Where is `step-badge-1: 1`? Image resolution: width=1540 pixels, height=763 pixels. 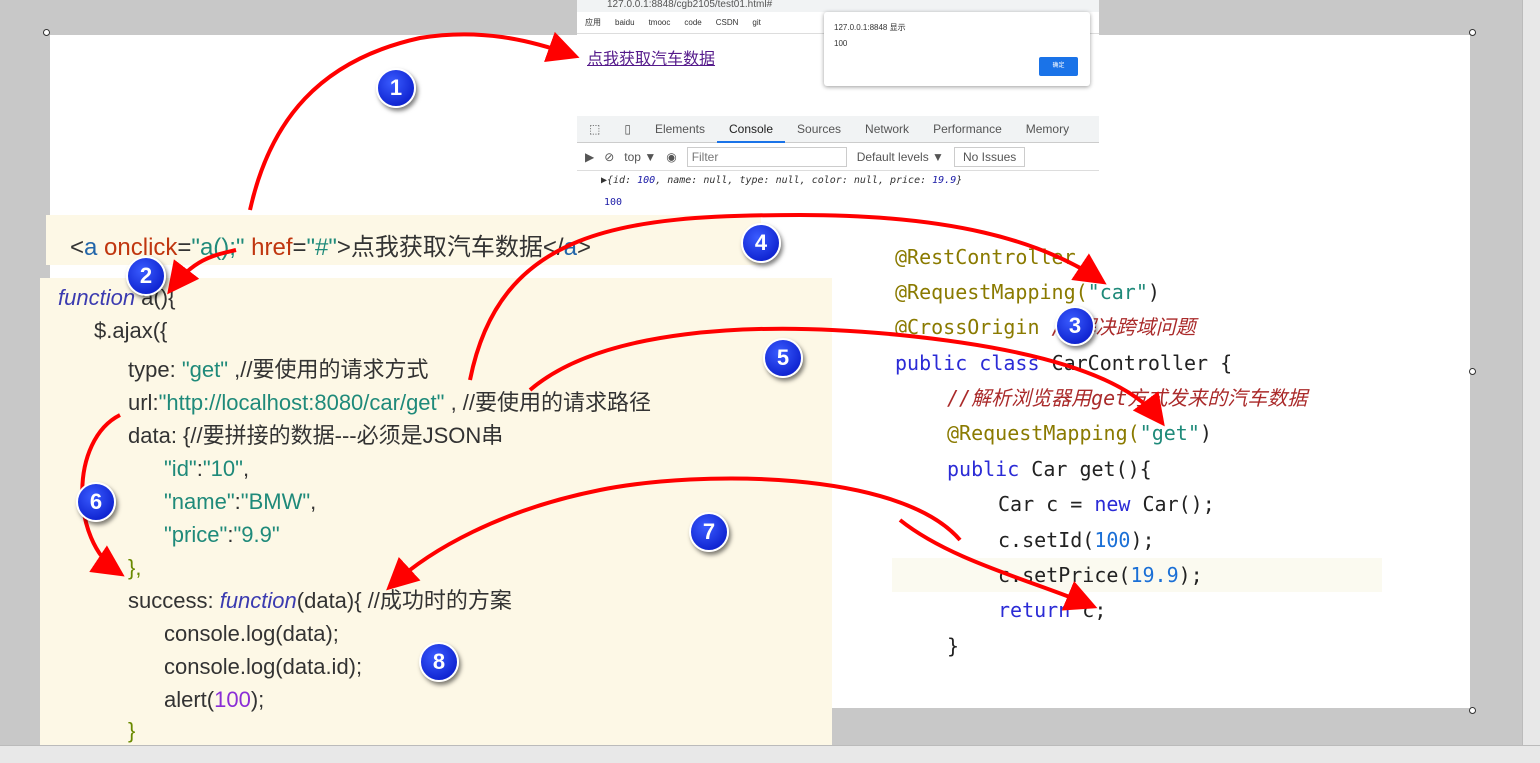 step-badge-1: 1 is located at coordinates (396, 88).